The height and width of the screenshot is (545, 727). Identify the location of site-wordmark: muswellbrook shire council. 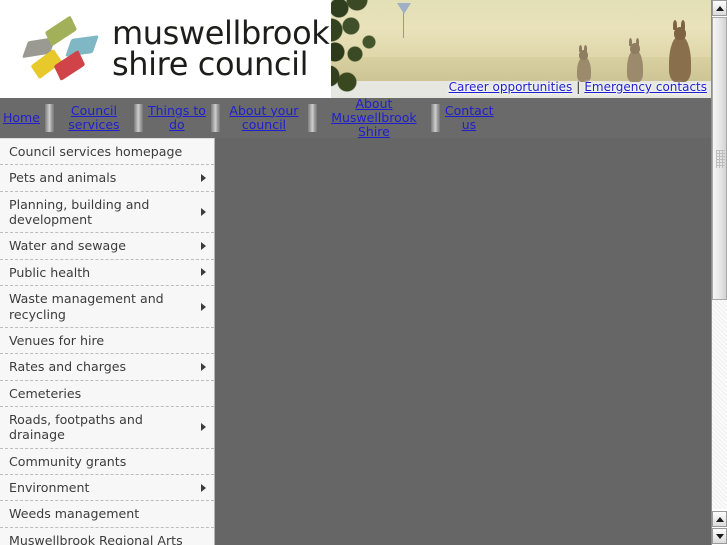
(221, 50).